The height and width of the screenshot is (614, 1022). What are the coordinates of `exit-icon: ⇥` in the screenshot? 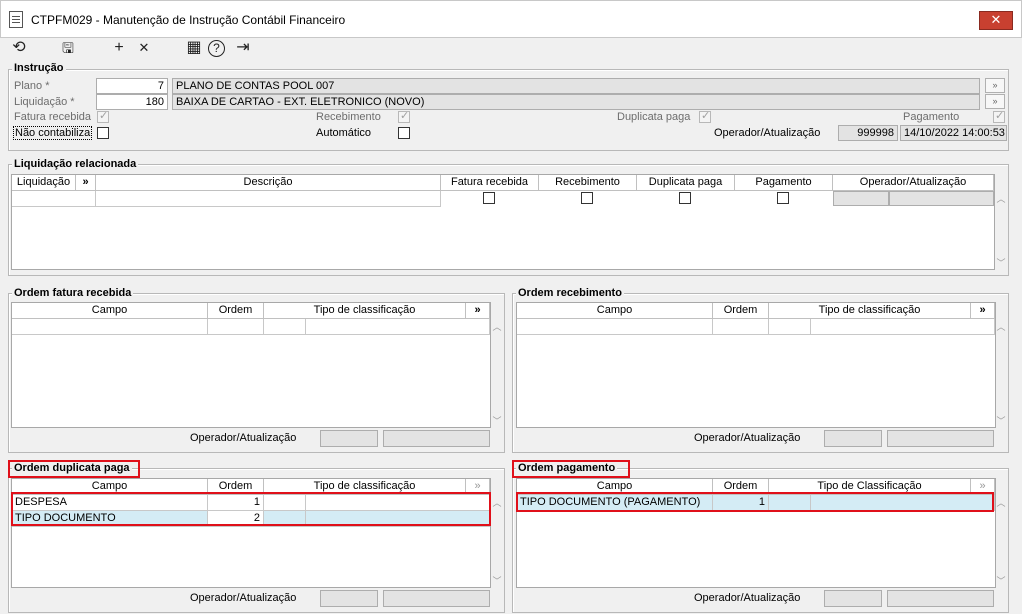 It's located at (243, 48).